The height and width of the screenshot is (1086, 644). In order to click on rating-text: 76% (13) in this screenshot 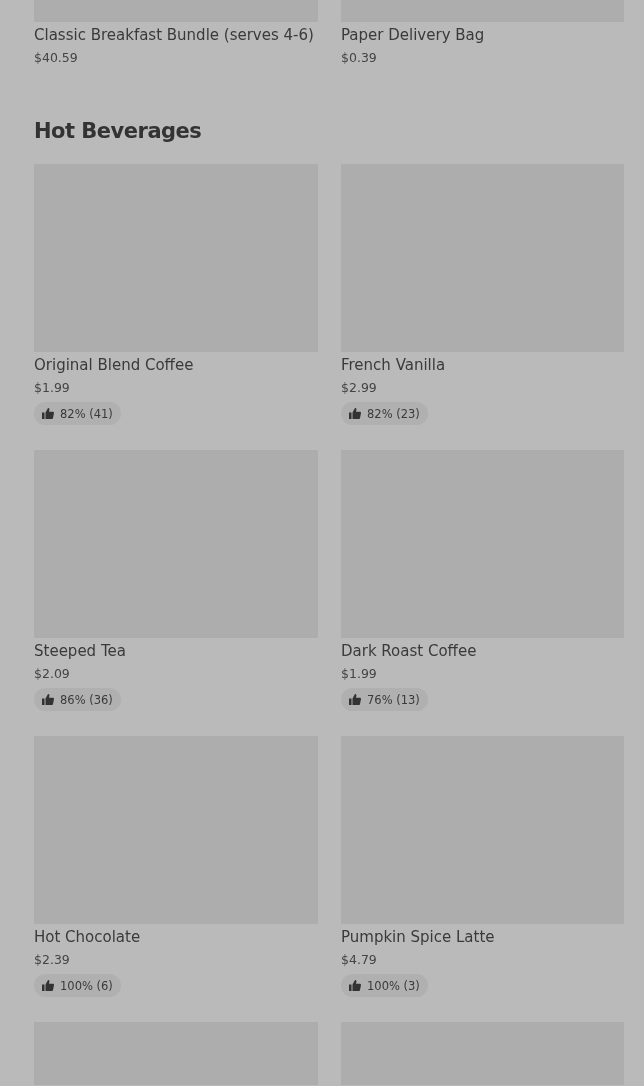, I will do `click(393, 699)`.